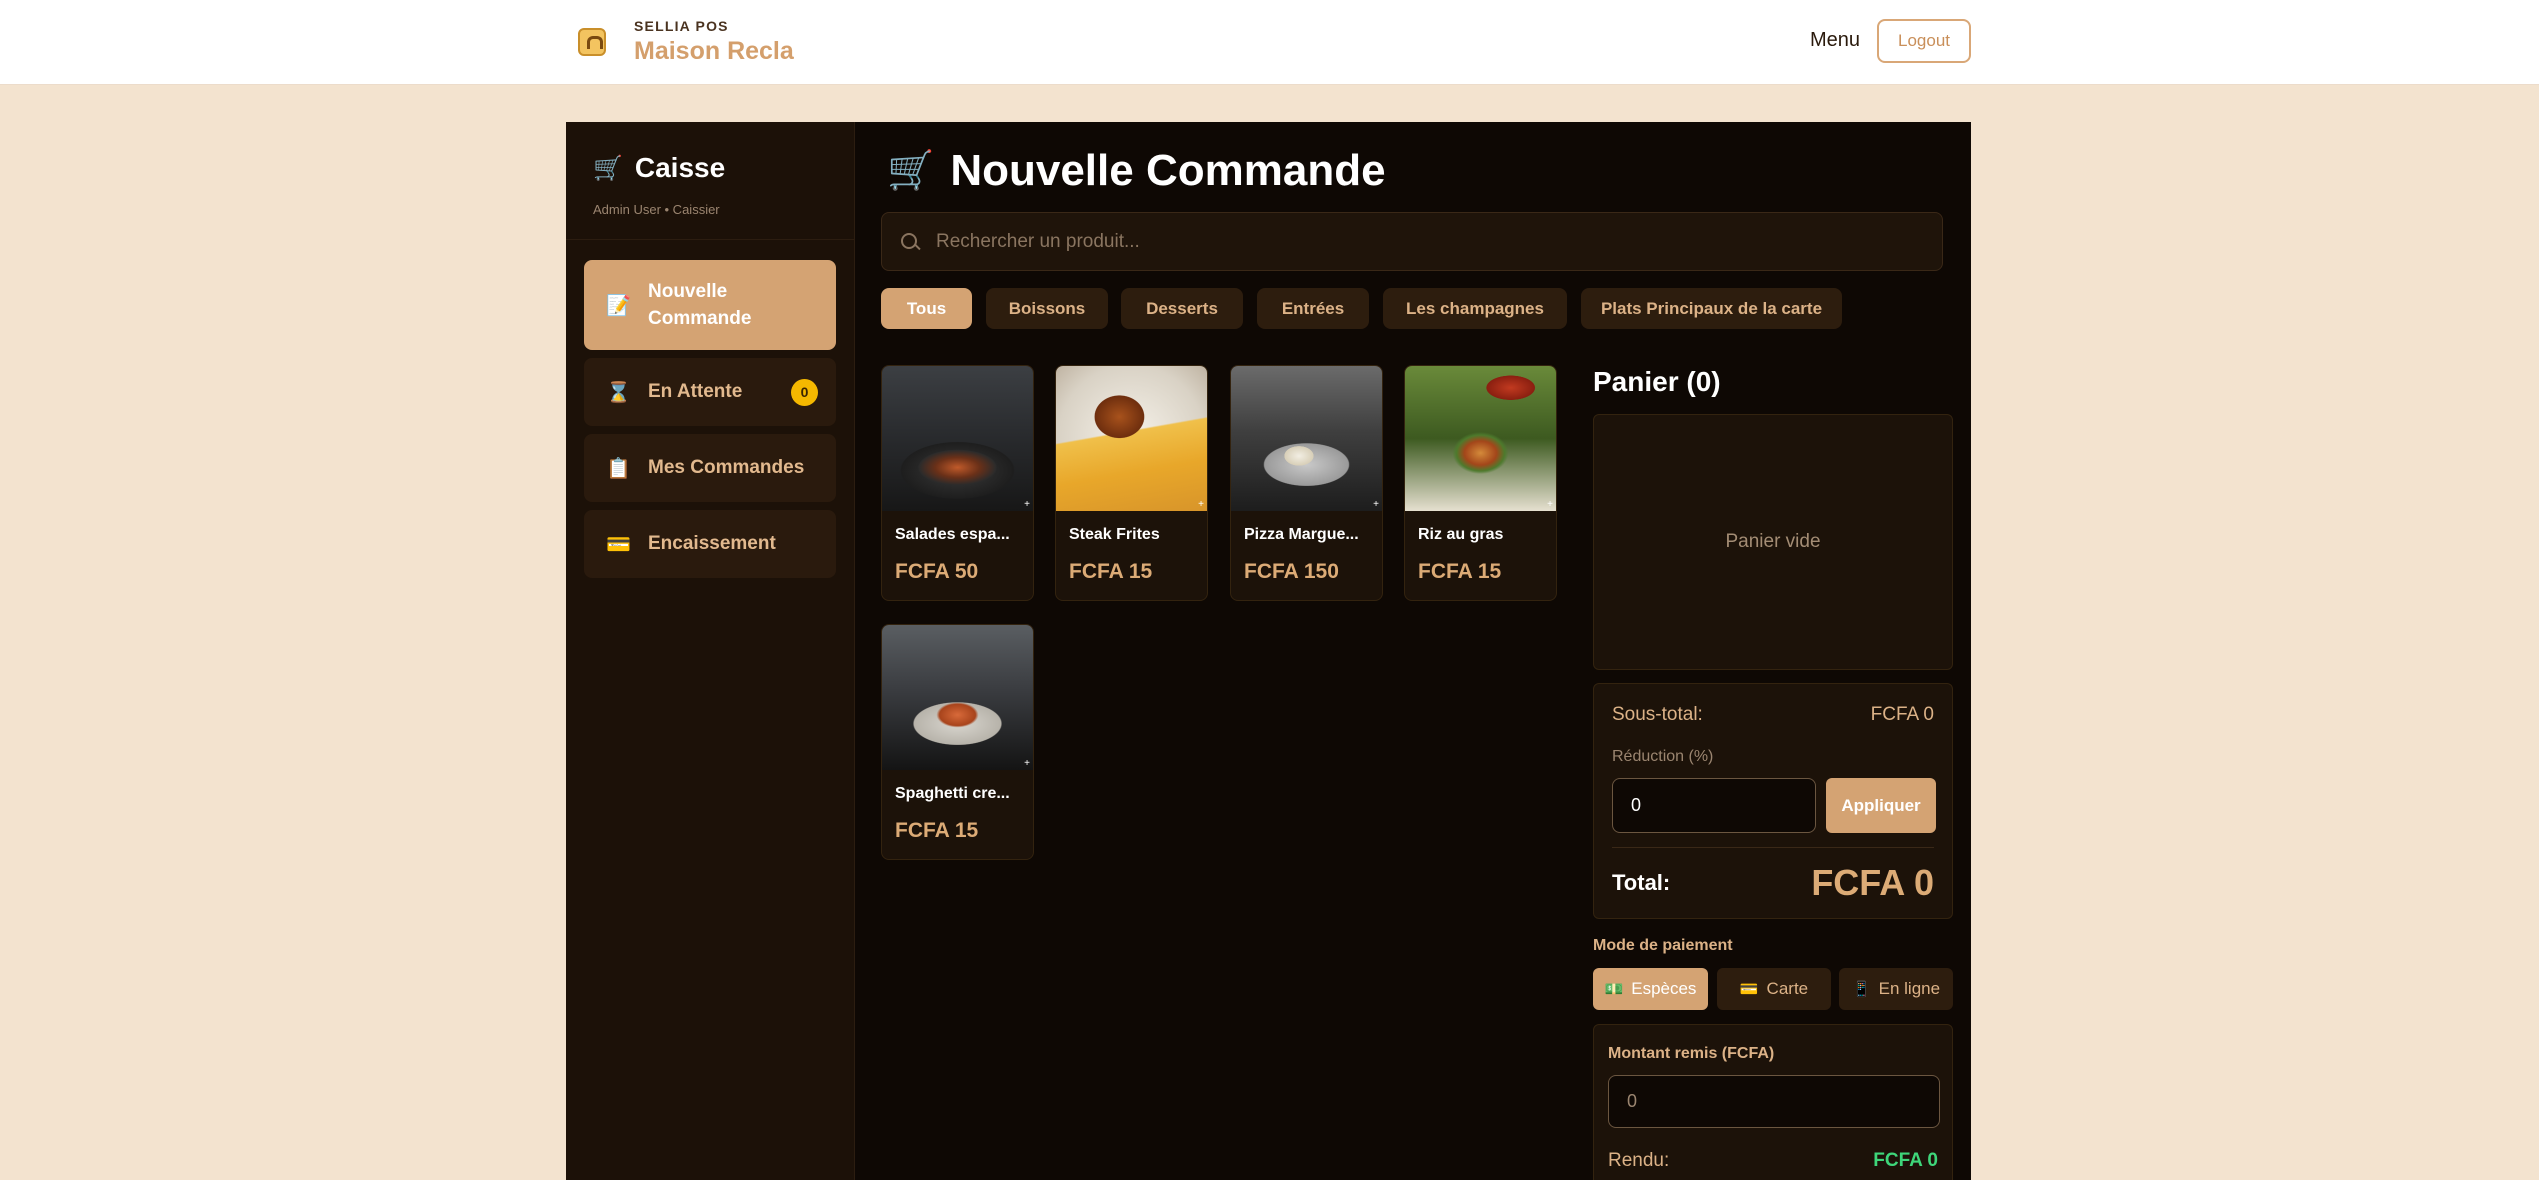 This screenshot has width=2539, height=1180. Describe the element at coordinates (608, 168) in the screenshot. I see `cash-register-icon: 🛒` at that location.